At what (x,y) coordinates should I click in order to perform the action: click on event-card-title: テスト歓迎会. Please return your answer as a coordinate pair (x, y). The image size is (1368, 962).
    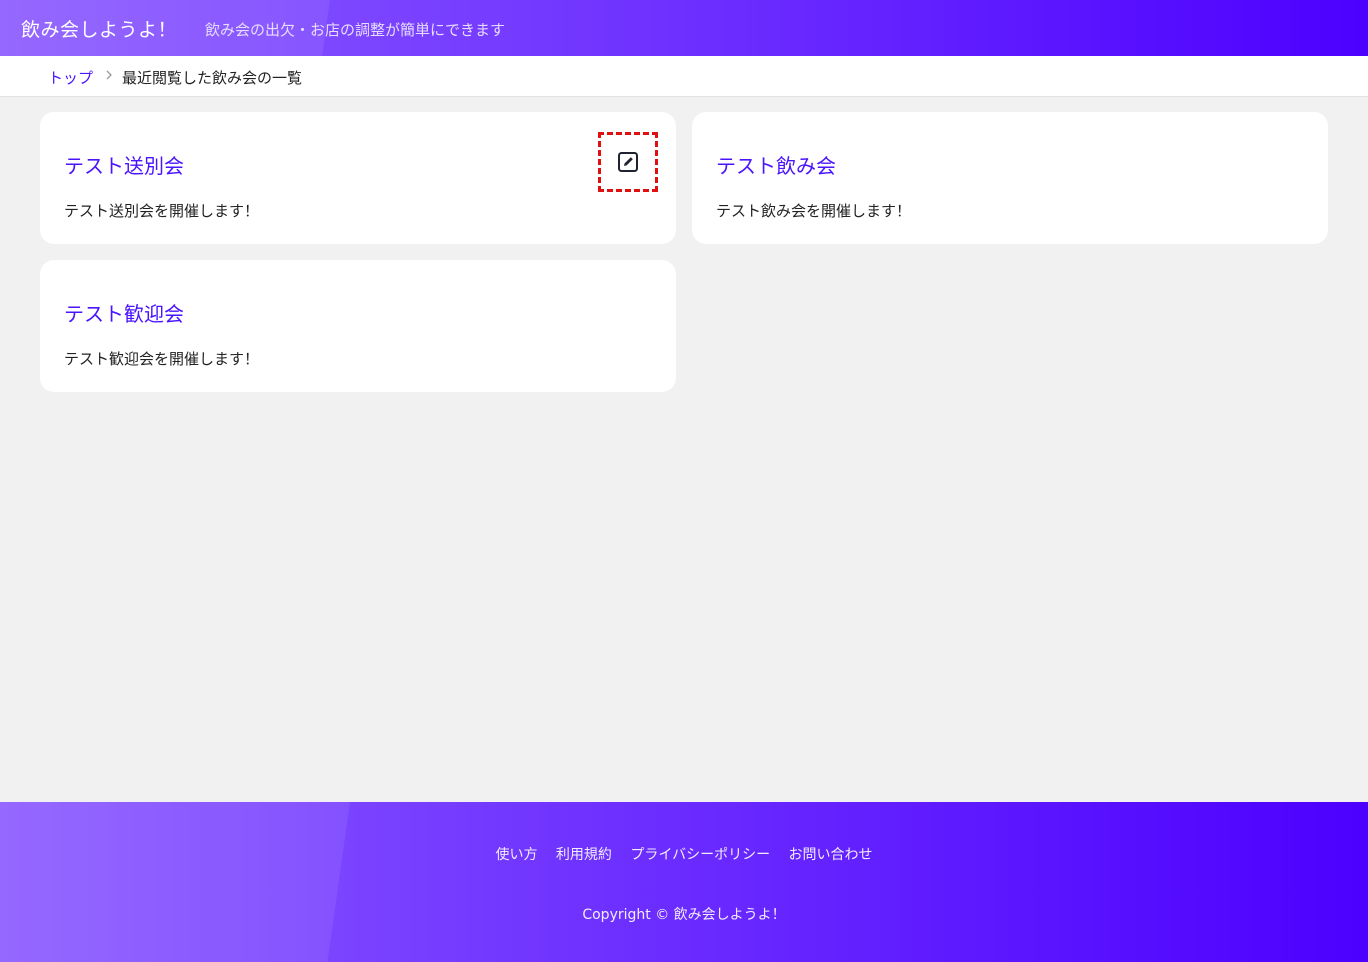
    Looking at the image, I should click on (124, 312).